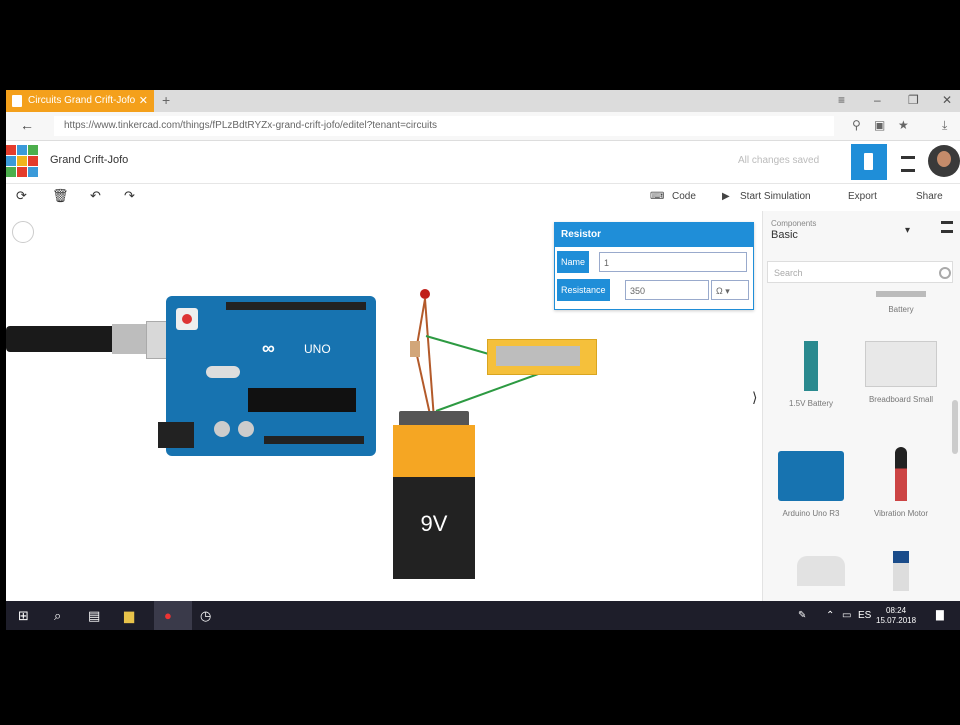 This screenshot has width=960, height=725. Describe the element at coordinates (901, 309) in the screenshot. I see `component-label: Battery` at that location.